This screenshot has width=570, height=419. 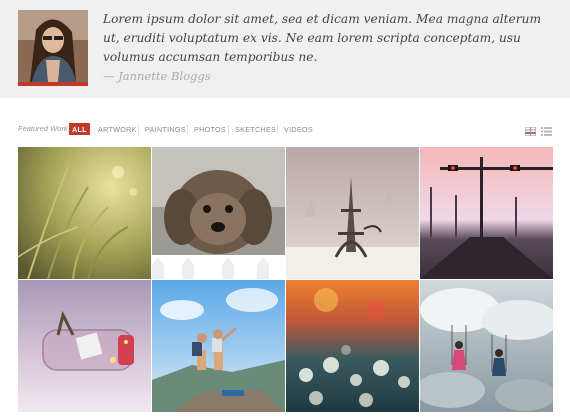 I want to click on dandelion-field-photo, so click(x=352, y=346).